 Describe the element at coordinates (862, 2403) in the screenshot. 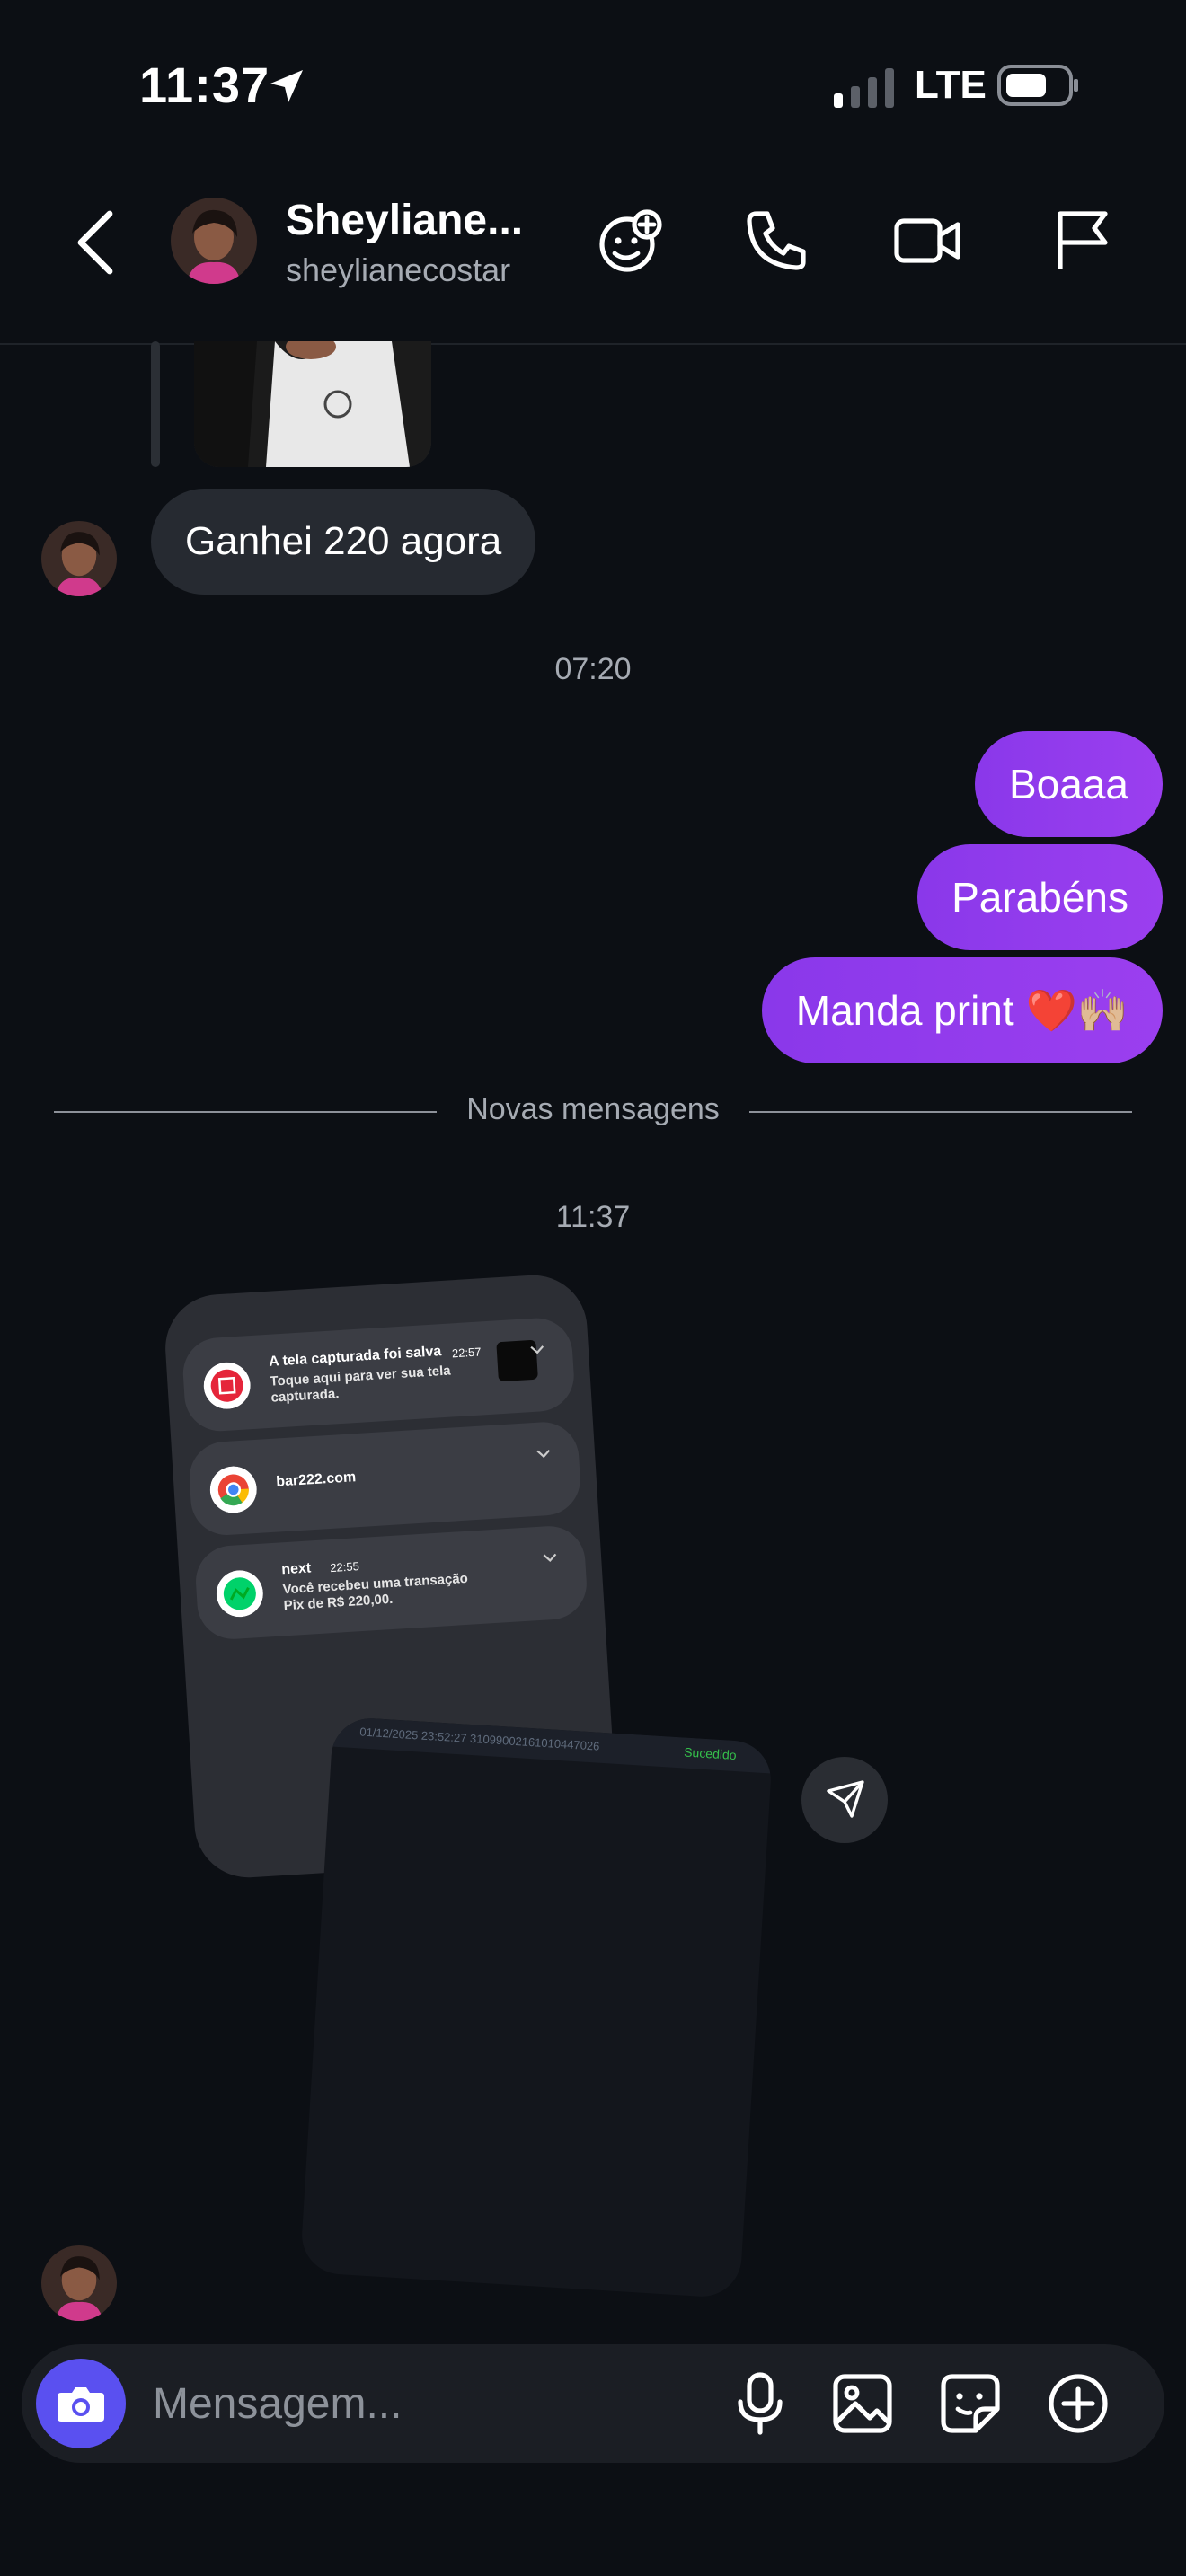

I see `gallery-icon` at that location.